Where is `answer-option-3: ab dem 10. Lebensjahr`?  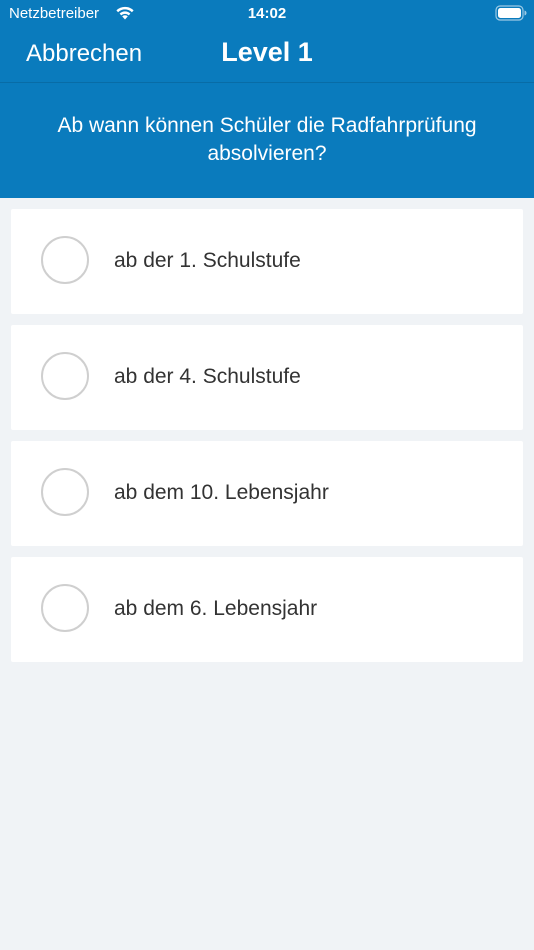
answer-option-3: ab dem 10. Lebensjahr is located at coordinates (267, 493).